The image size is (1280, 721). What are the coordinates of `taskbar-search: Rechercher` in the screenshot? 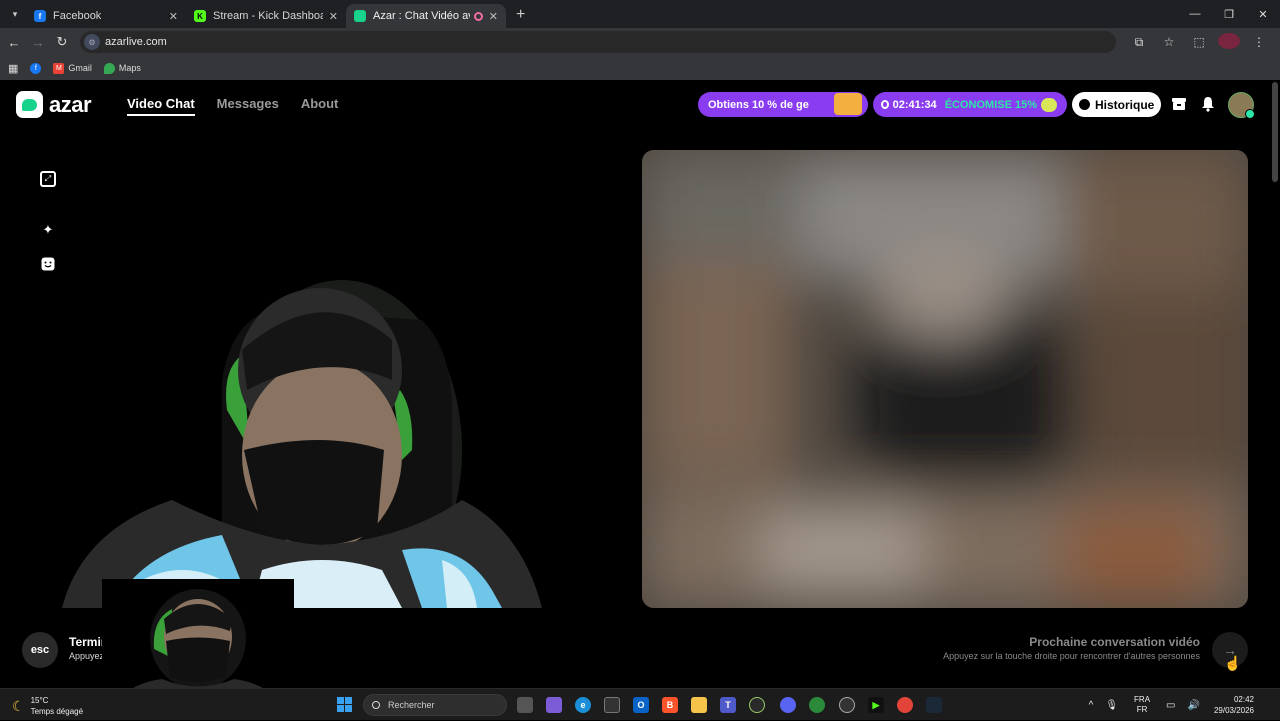 It's located at (435, 705).